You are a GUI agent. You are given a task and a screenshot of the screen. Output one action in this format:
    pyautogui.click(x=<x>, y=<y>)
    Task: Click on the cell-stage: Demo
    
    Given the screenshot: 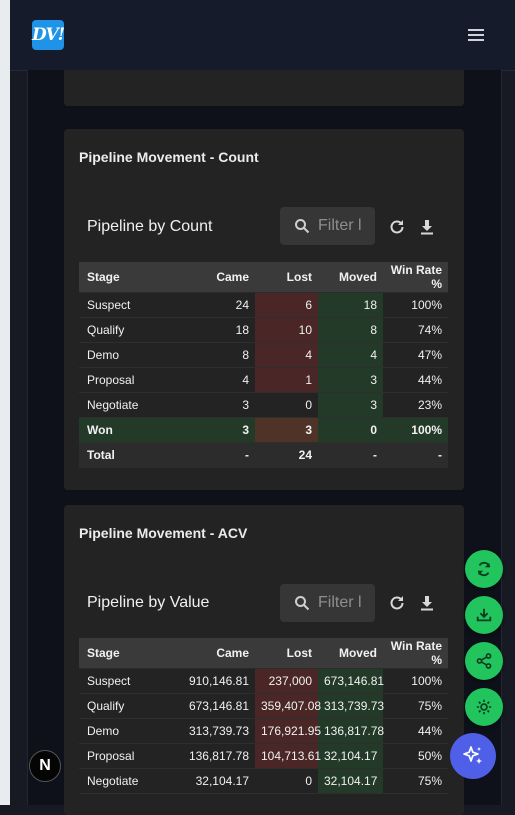 What is the action you would take?
    pyautogui.click(x=128, y=731)
    